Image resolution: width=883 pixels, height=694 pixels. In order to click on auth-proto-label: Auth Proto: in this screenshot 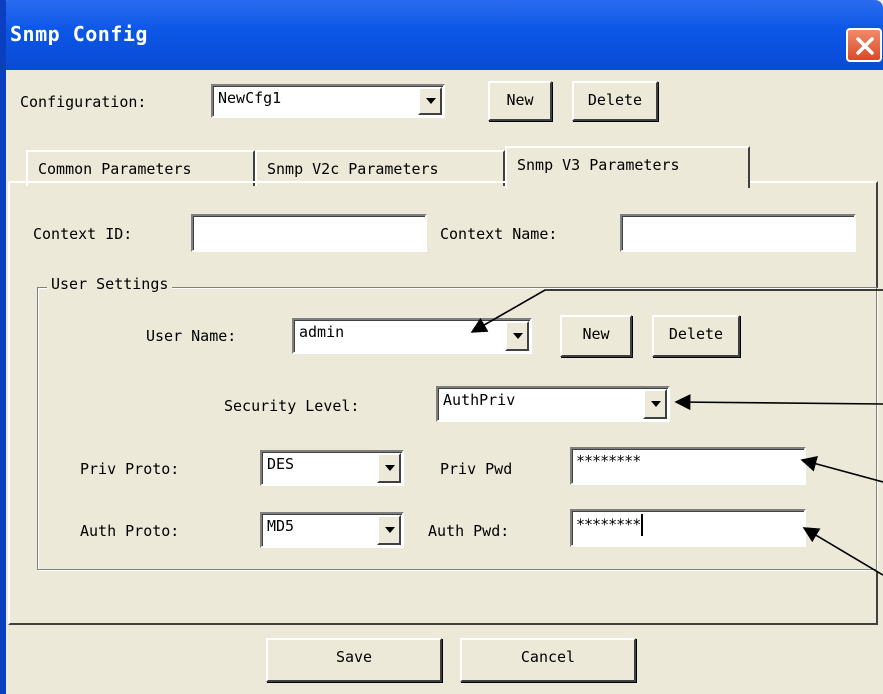, I will do `click(130, 531)`.